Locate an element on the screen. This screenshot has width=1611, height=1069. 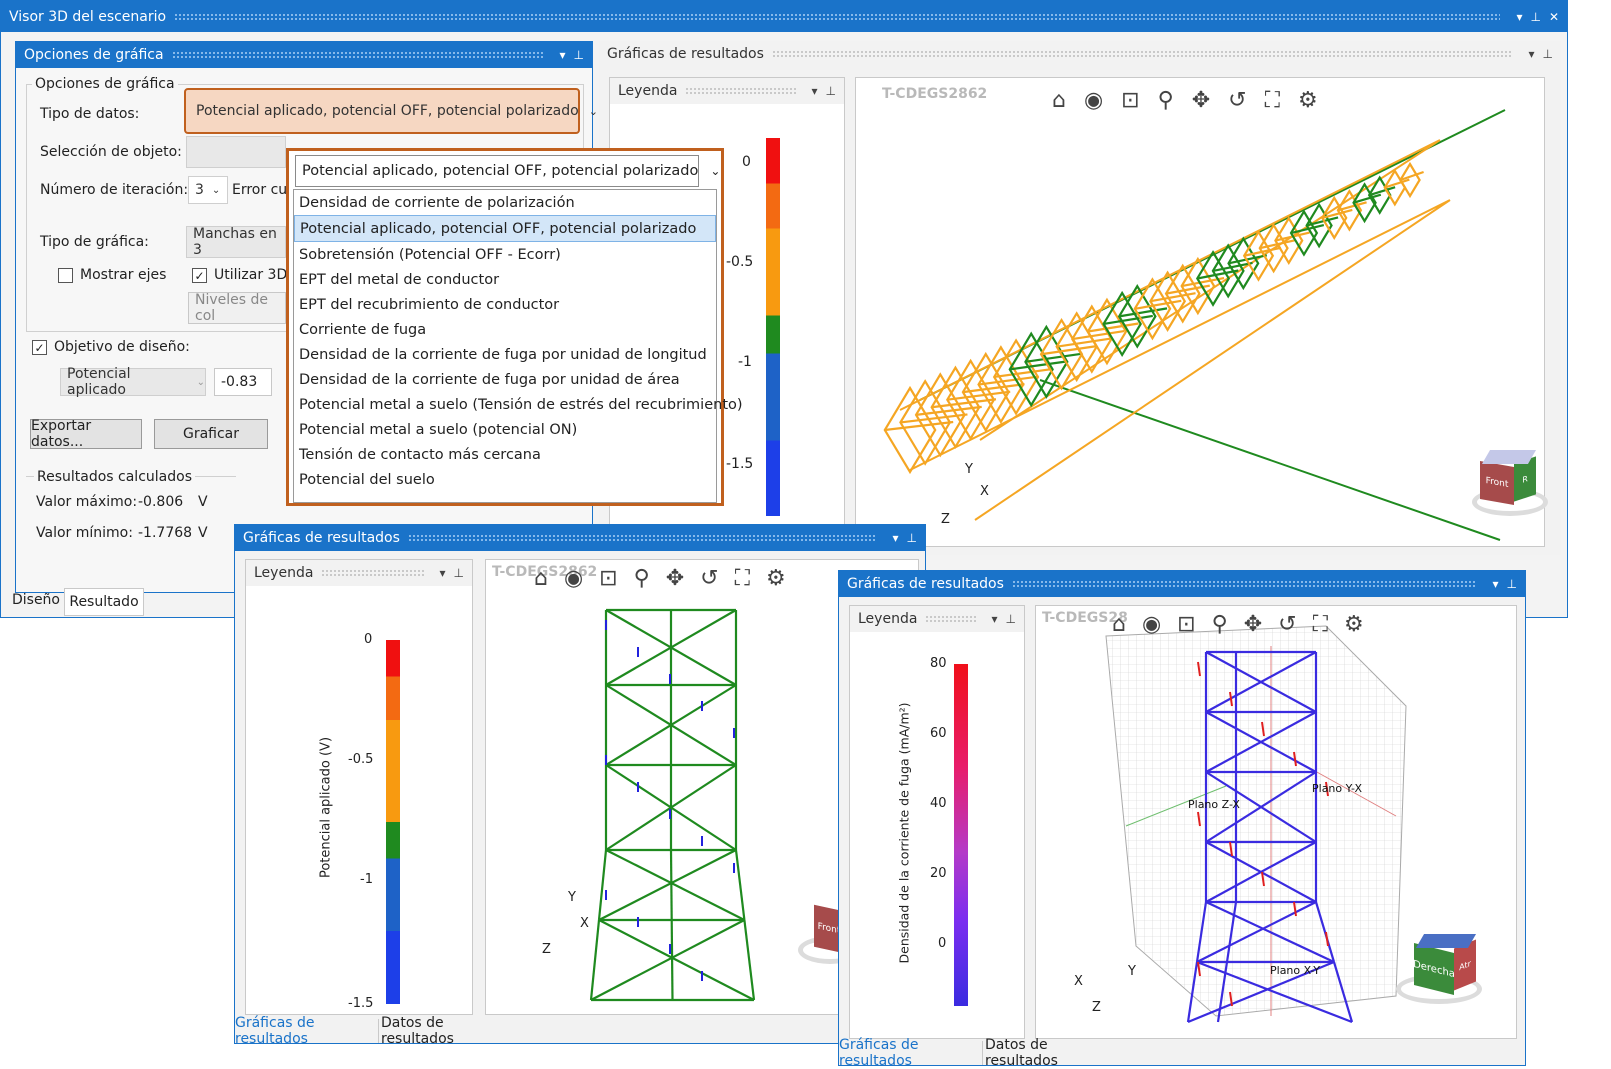
tab-graficas-third: Gráficas de resultados is located at coordinates (911, 1053).